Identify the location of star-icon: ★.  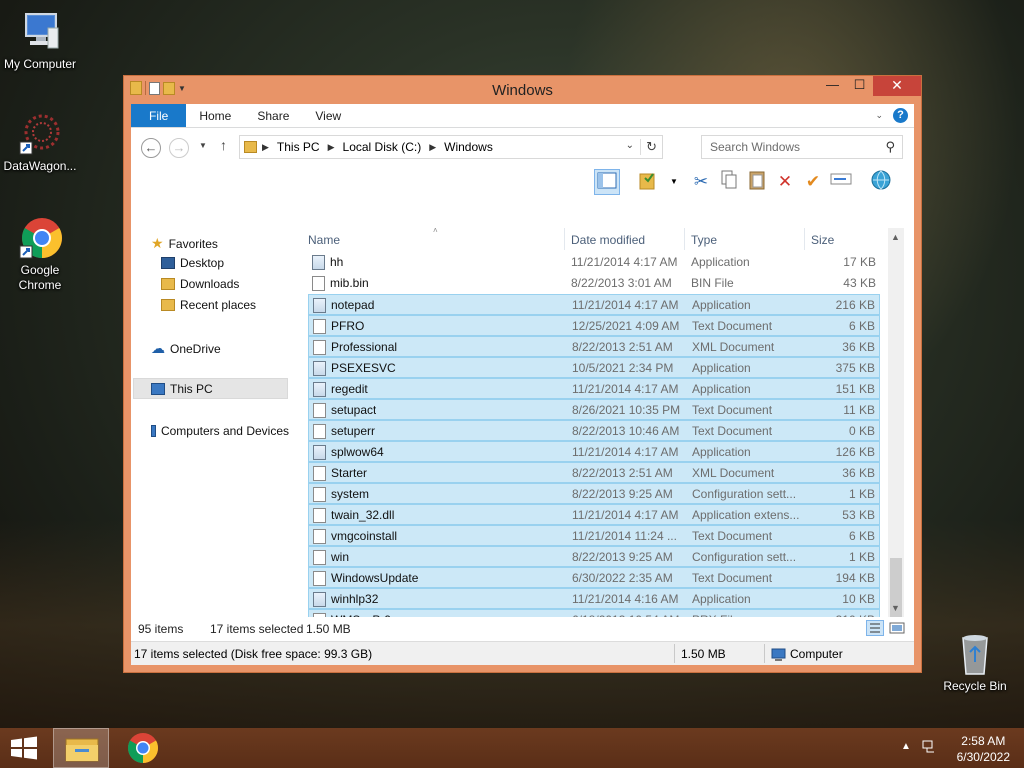
(157, 243).